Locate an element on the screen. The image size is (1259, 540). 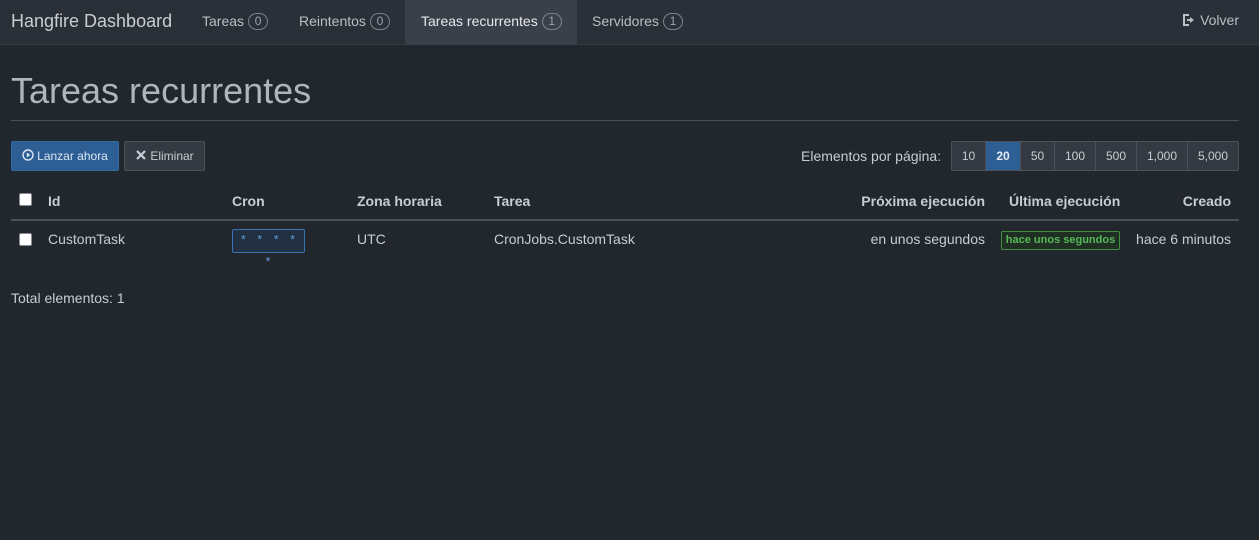
nav-tab-retries-count: 0 is located at coordinates (379, 21).